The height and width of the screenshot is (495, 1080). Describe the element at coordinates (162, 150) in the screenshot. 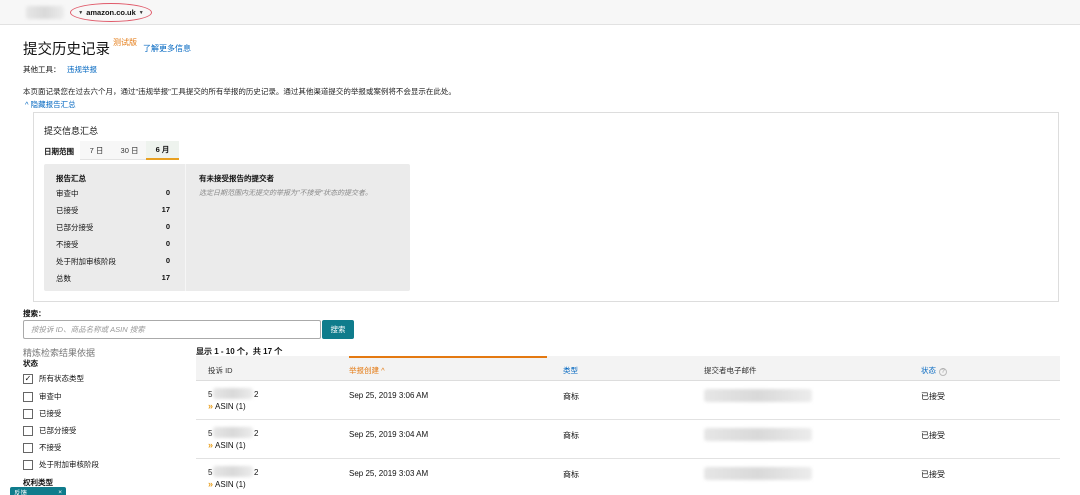

I see `tab-6-months: 6 月` at that location.